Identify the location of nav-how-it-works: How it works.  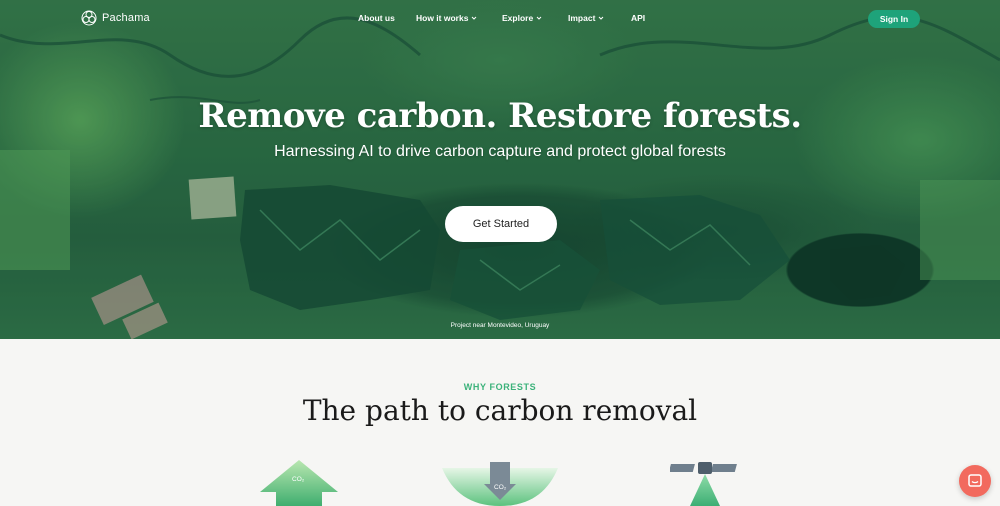
(446, 18).